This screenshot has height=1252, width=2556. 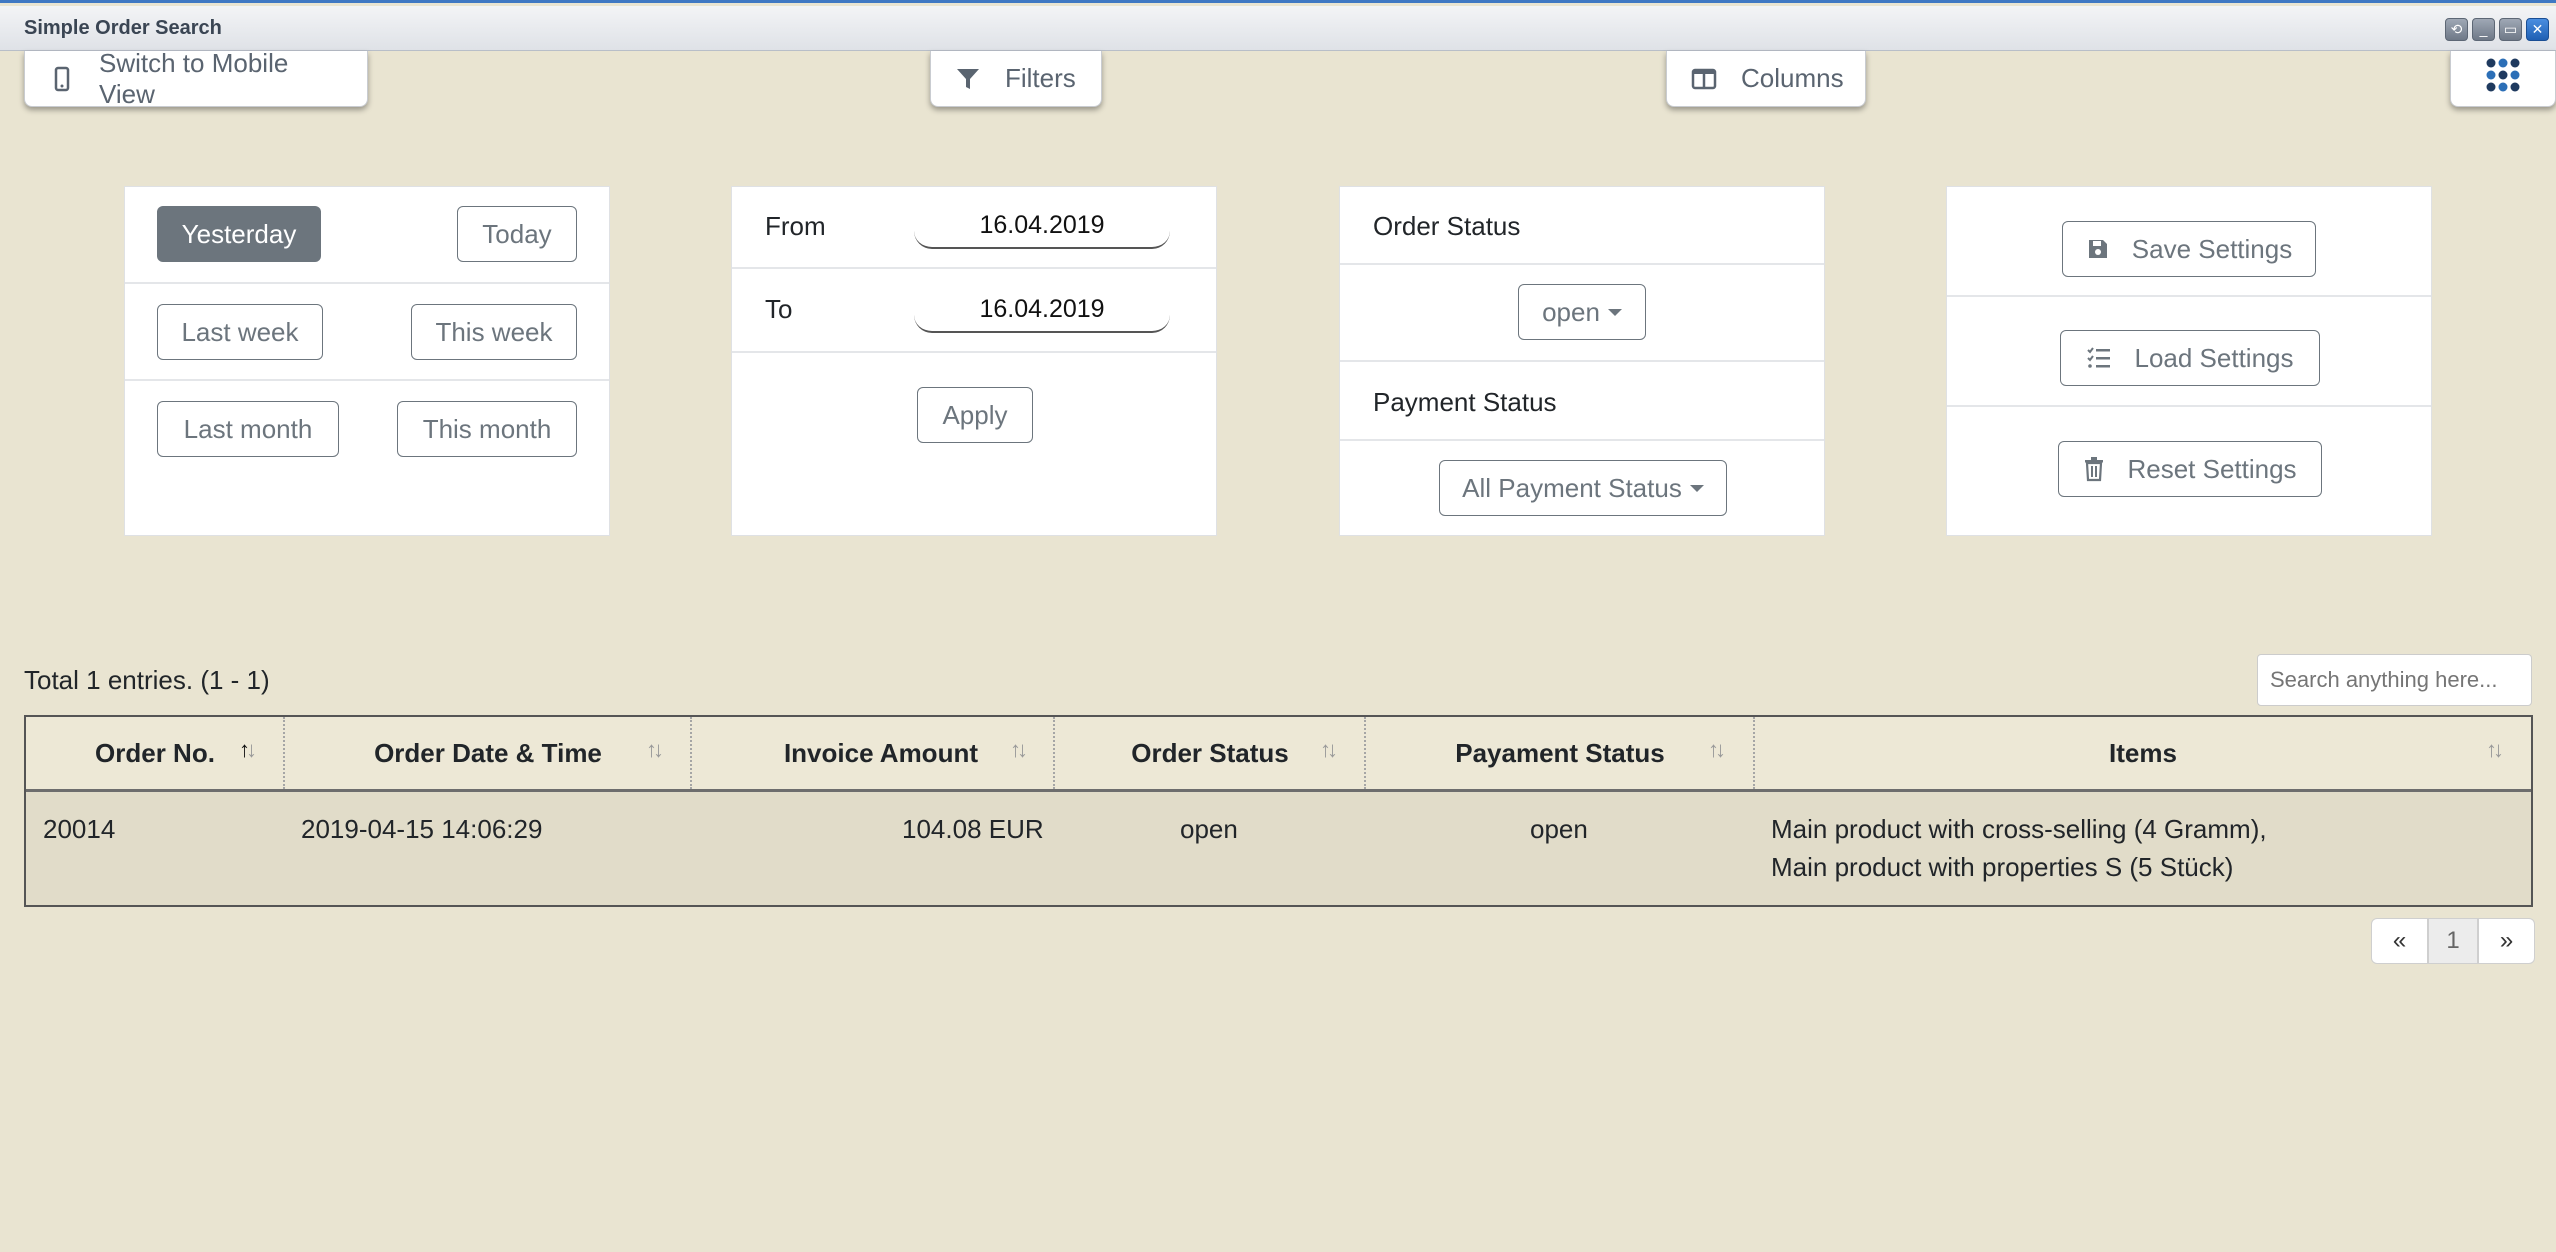 I want to click on col-order-date-label: Order Date & Time, so click(x=488, y=752).